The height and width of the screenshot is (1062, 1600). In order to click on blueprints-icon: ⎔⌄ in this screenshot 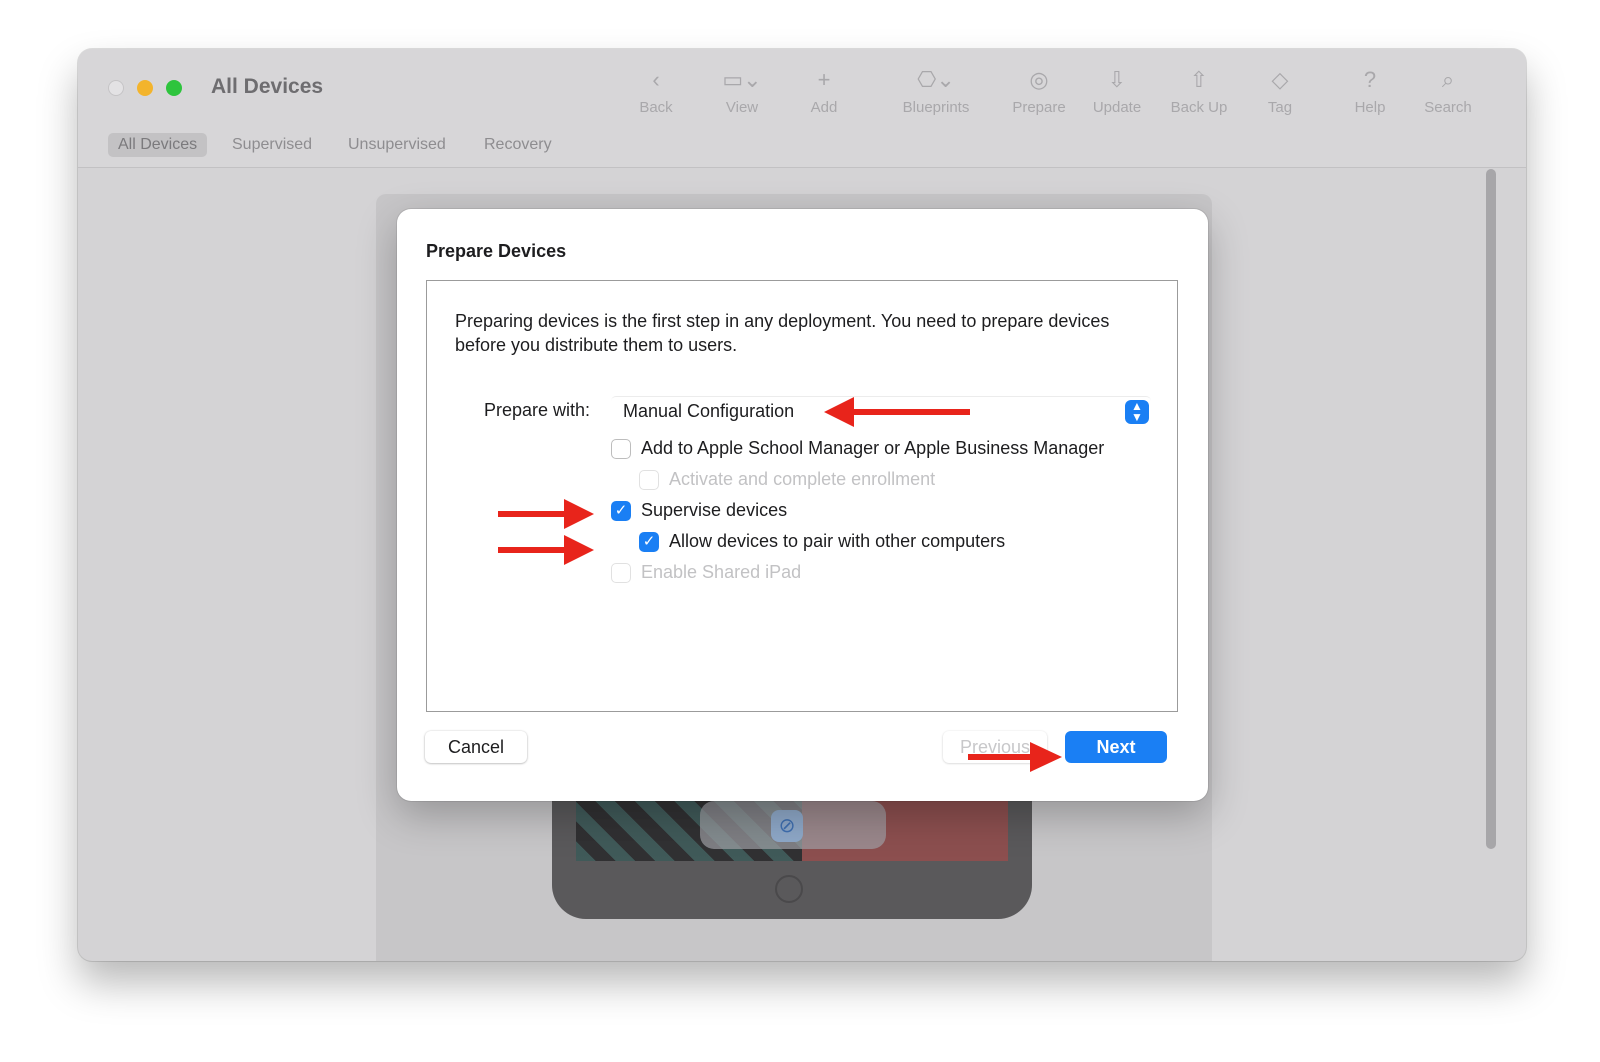, I will do `click(936, 79)`.